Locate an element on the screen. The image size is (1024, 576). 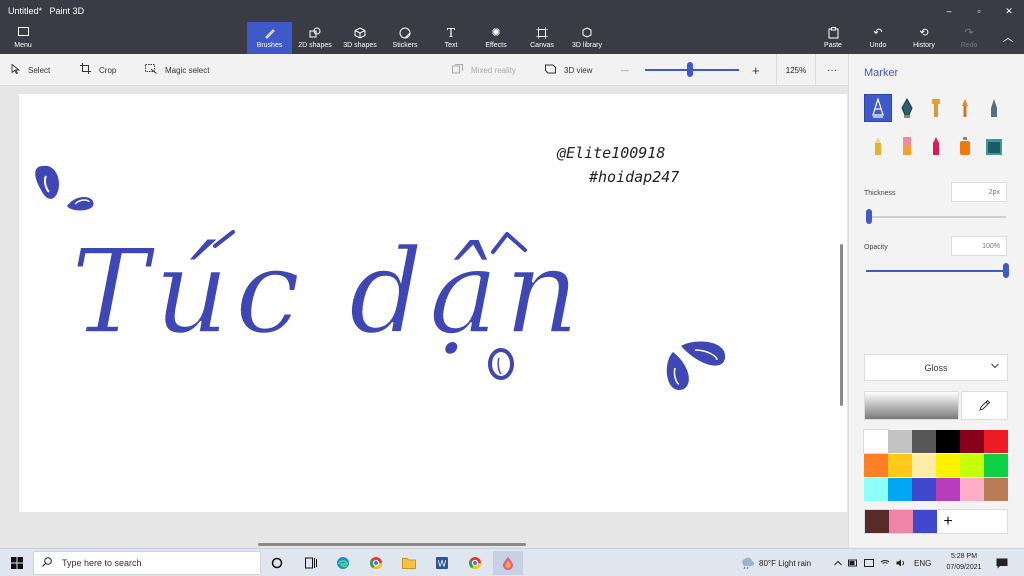
tab-brushes: Brushes is located at coordinates (269, 38).